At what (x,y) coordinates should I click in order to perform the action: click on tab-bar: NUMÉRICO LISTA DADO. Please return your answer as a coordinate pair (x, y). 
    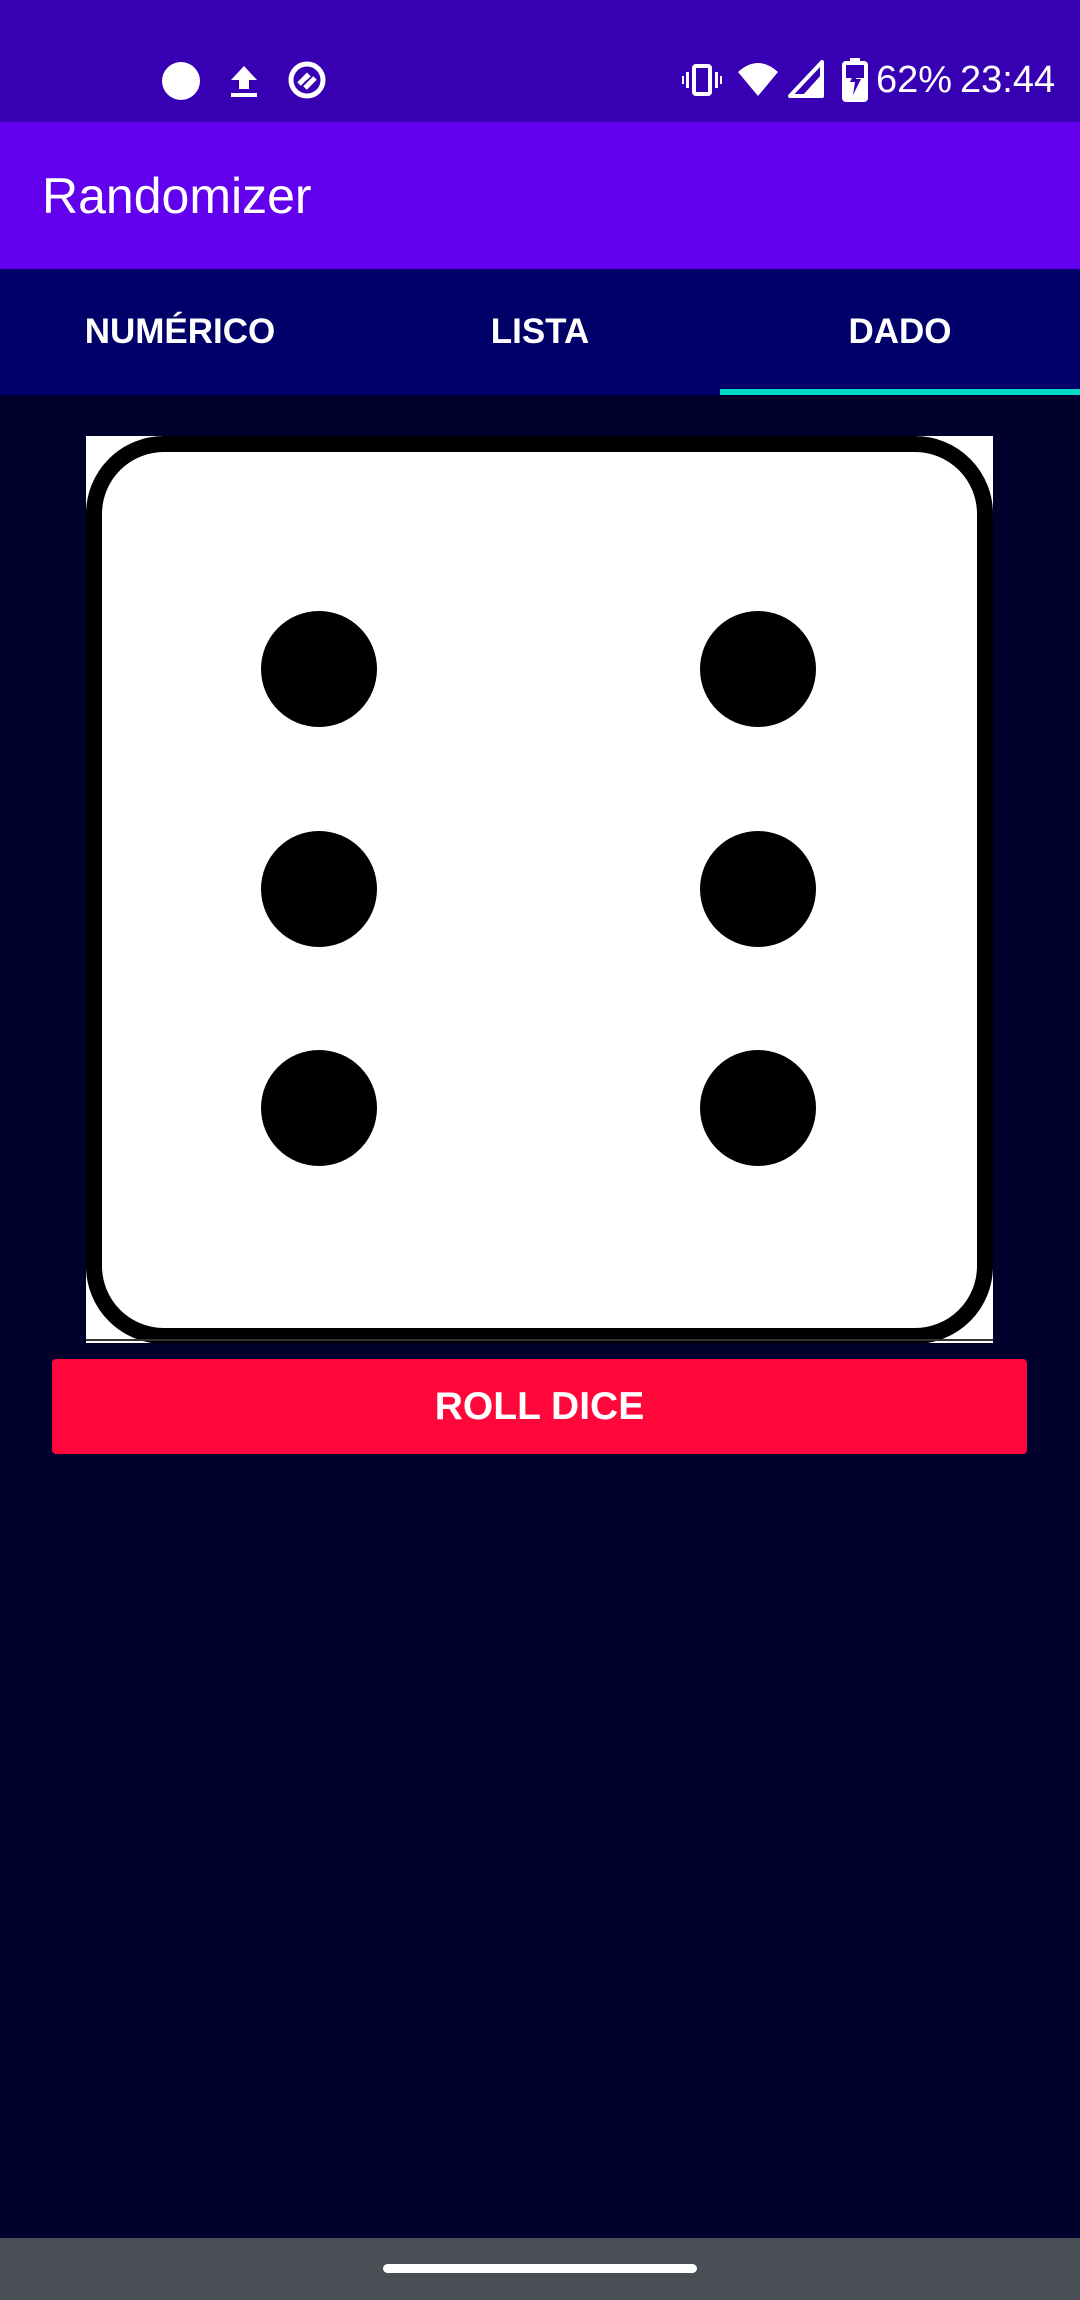
    Looking at the image, I should click on (540, 332).